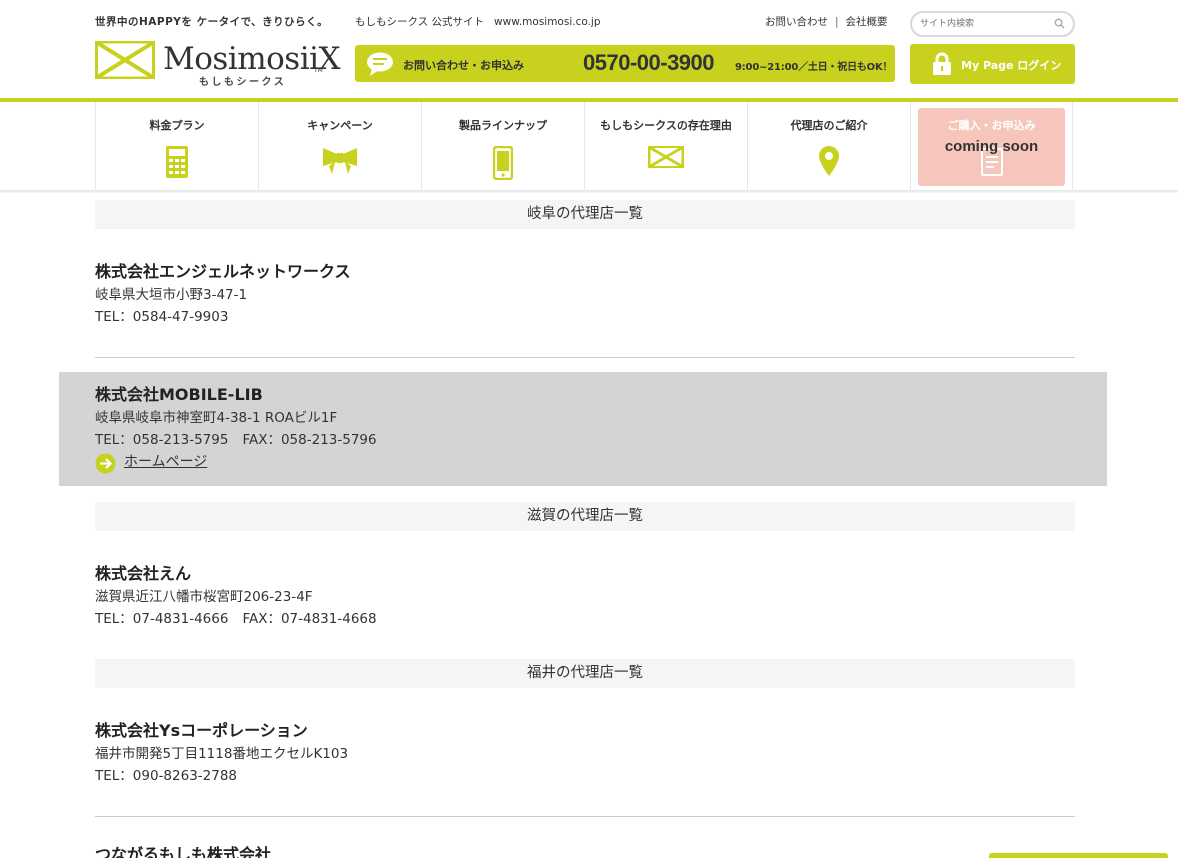  What do you see at coordinates (243, 82) in the screenshot?
I see `logo-kana: もしもシークス` at bounding box center [243, 82].